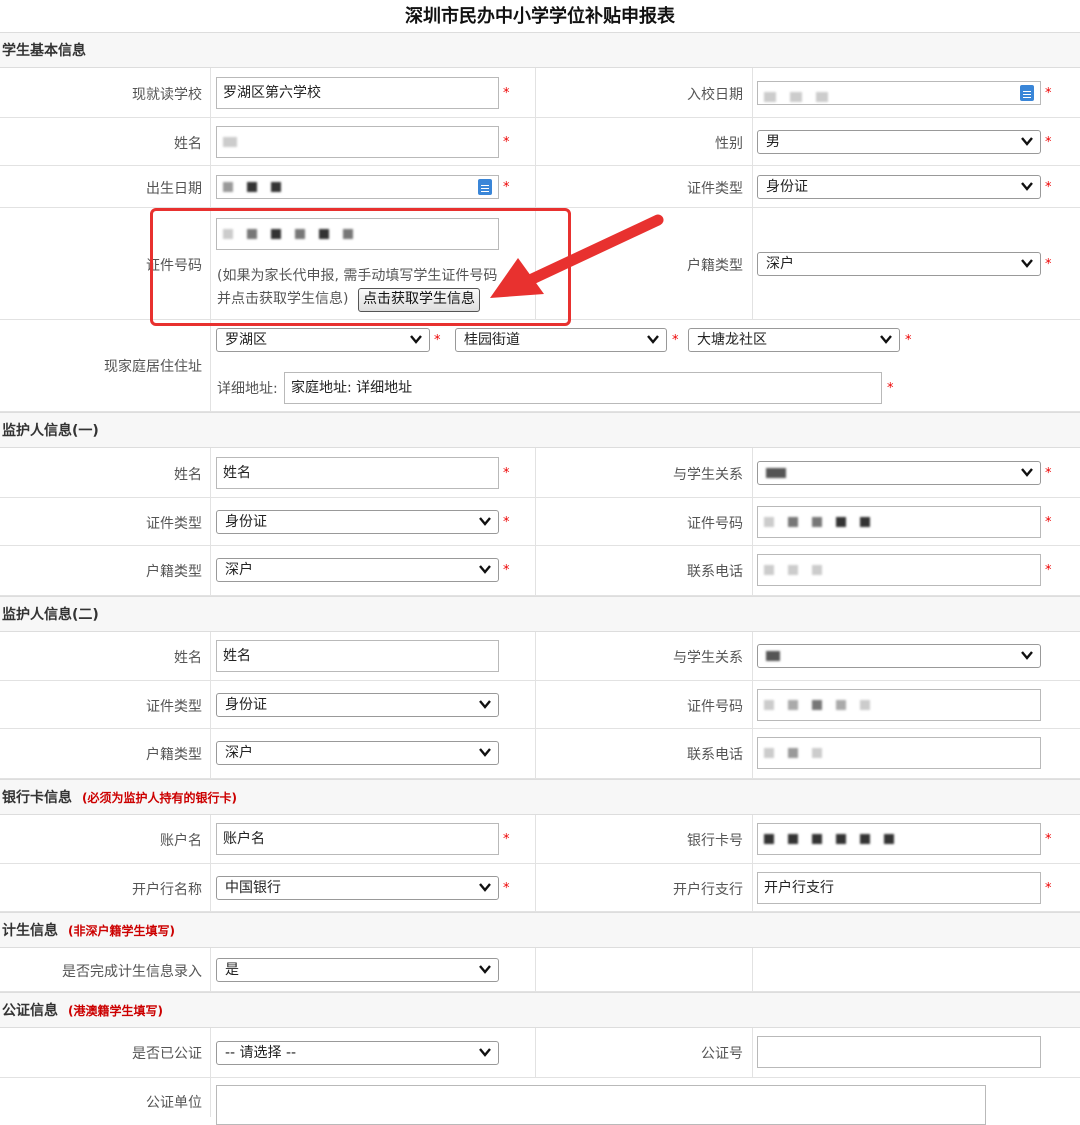 This screenshot has height=1125, width=1080. What do you see at coordinates (899, 522) in the screenshot?
I see `g1-idno-input` at bounding box center [899, 522].